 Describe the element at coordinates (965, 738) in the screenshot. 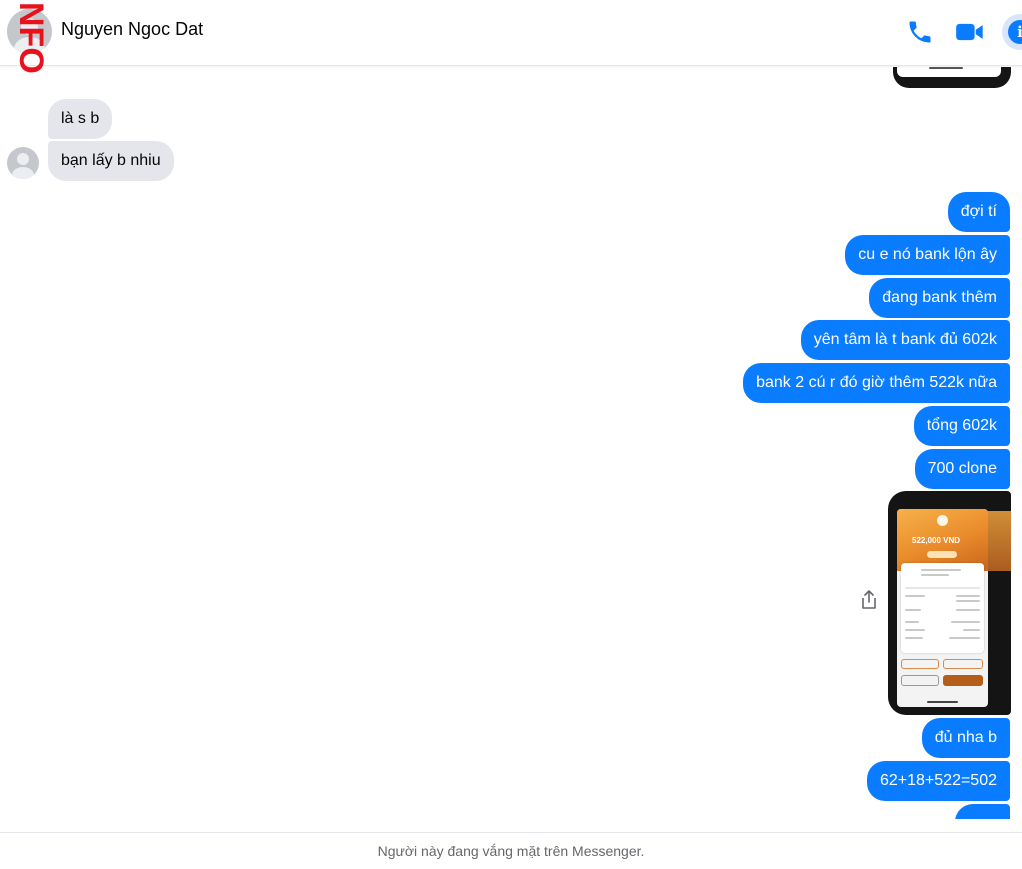

I see `outgoing-message: đủ nha b` at that location.